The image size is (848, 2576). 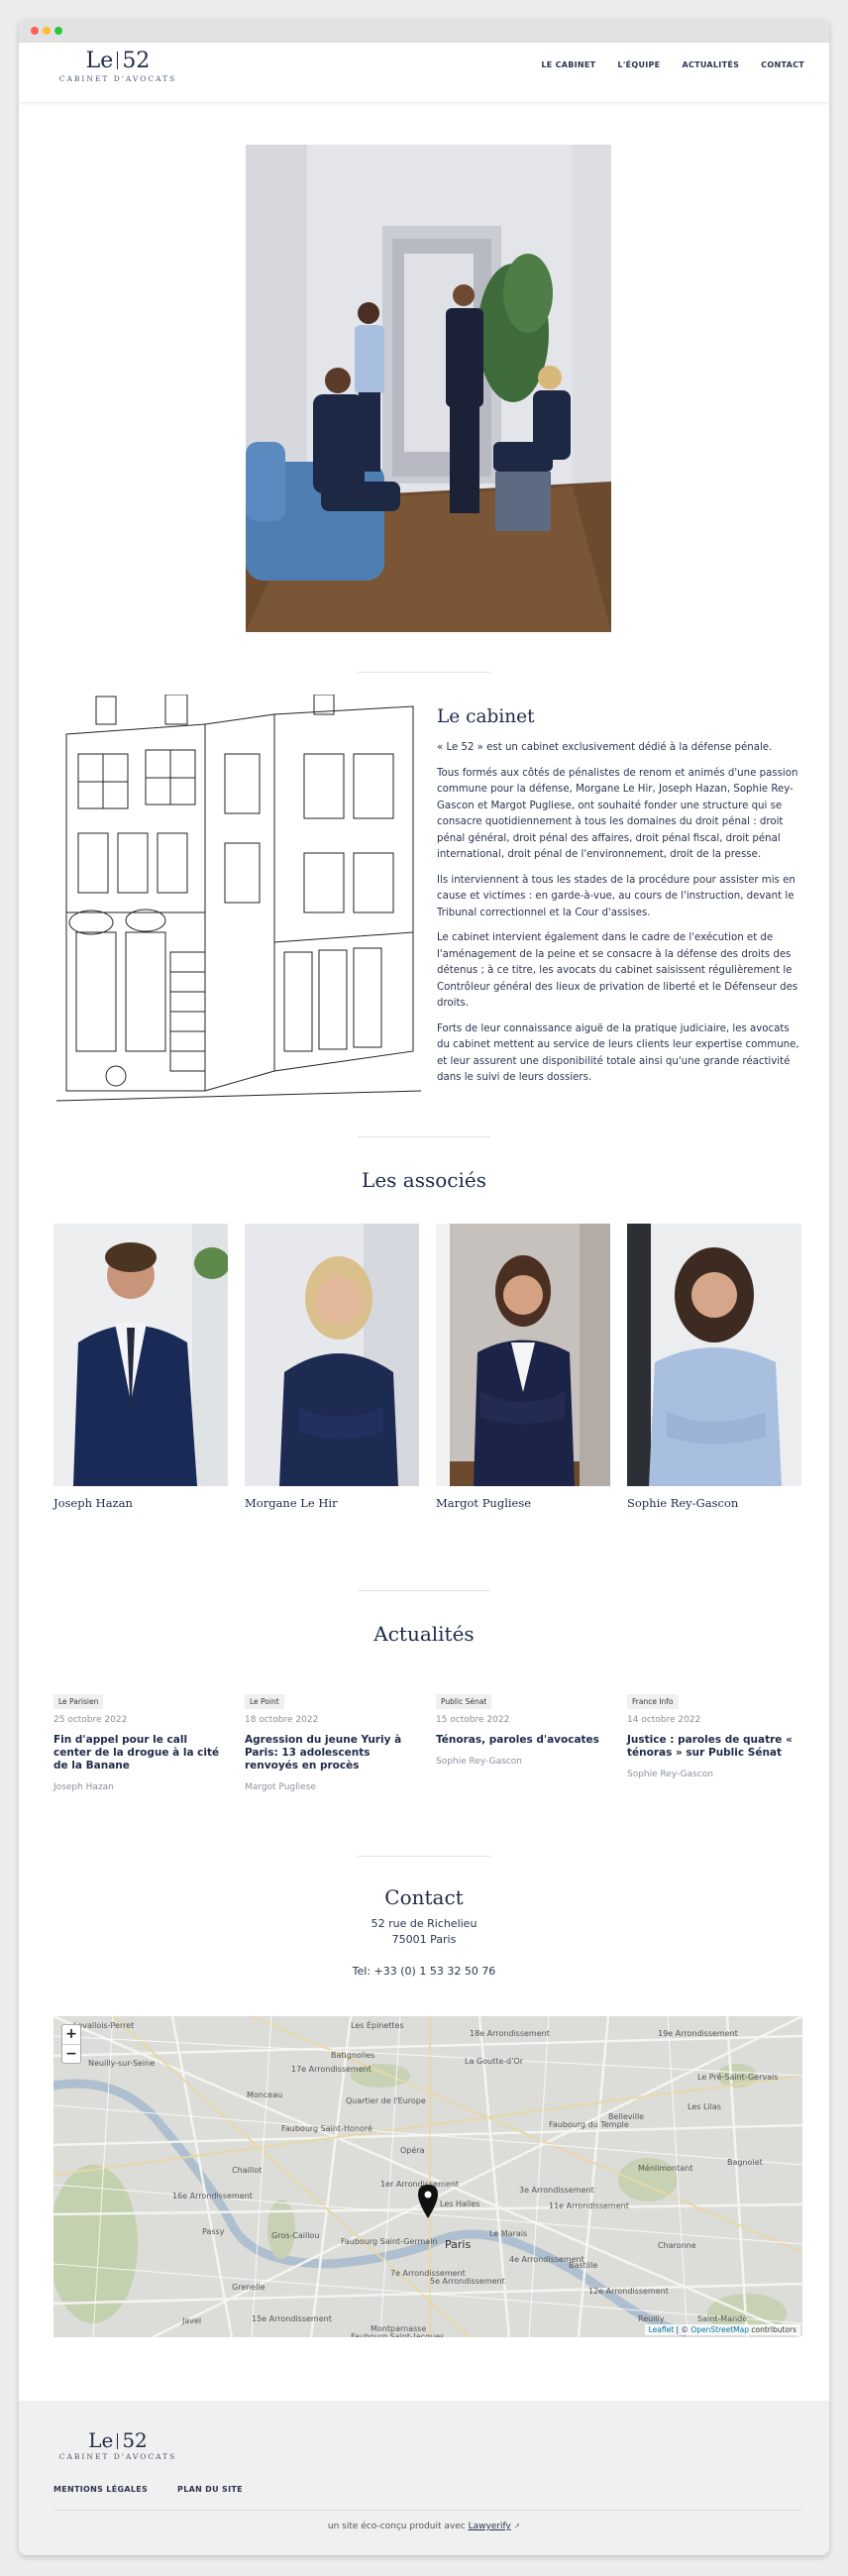 I want to click on logo-subtitle: CABINET D'AVOCATS, so click(x=118, y=78).